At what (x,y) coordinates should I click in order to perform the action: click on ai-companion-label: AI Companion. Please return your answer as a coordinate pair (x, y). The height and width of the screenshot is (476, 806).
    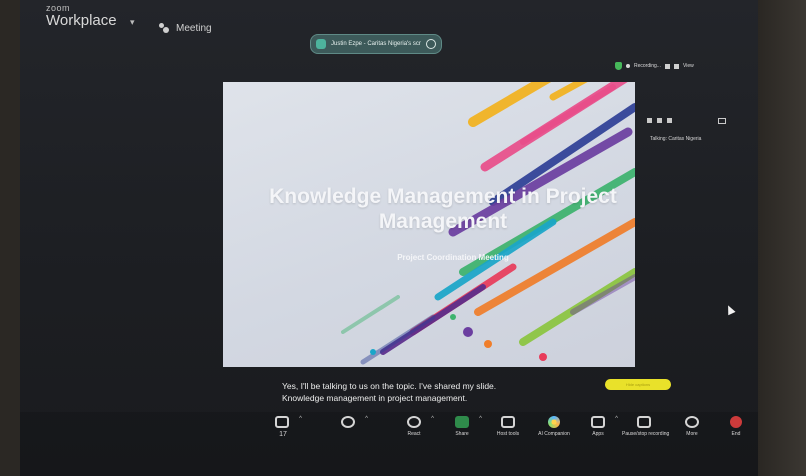
    Looking at the image, I should click on (554, 434).